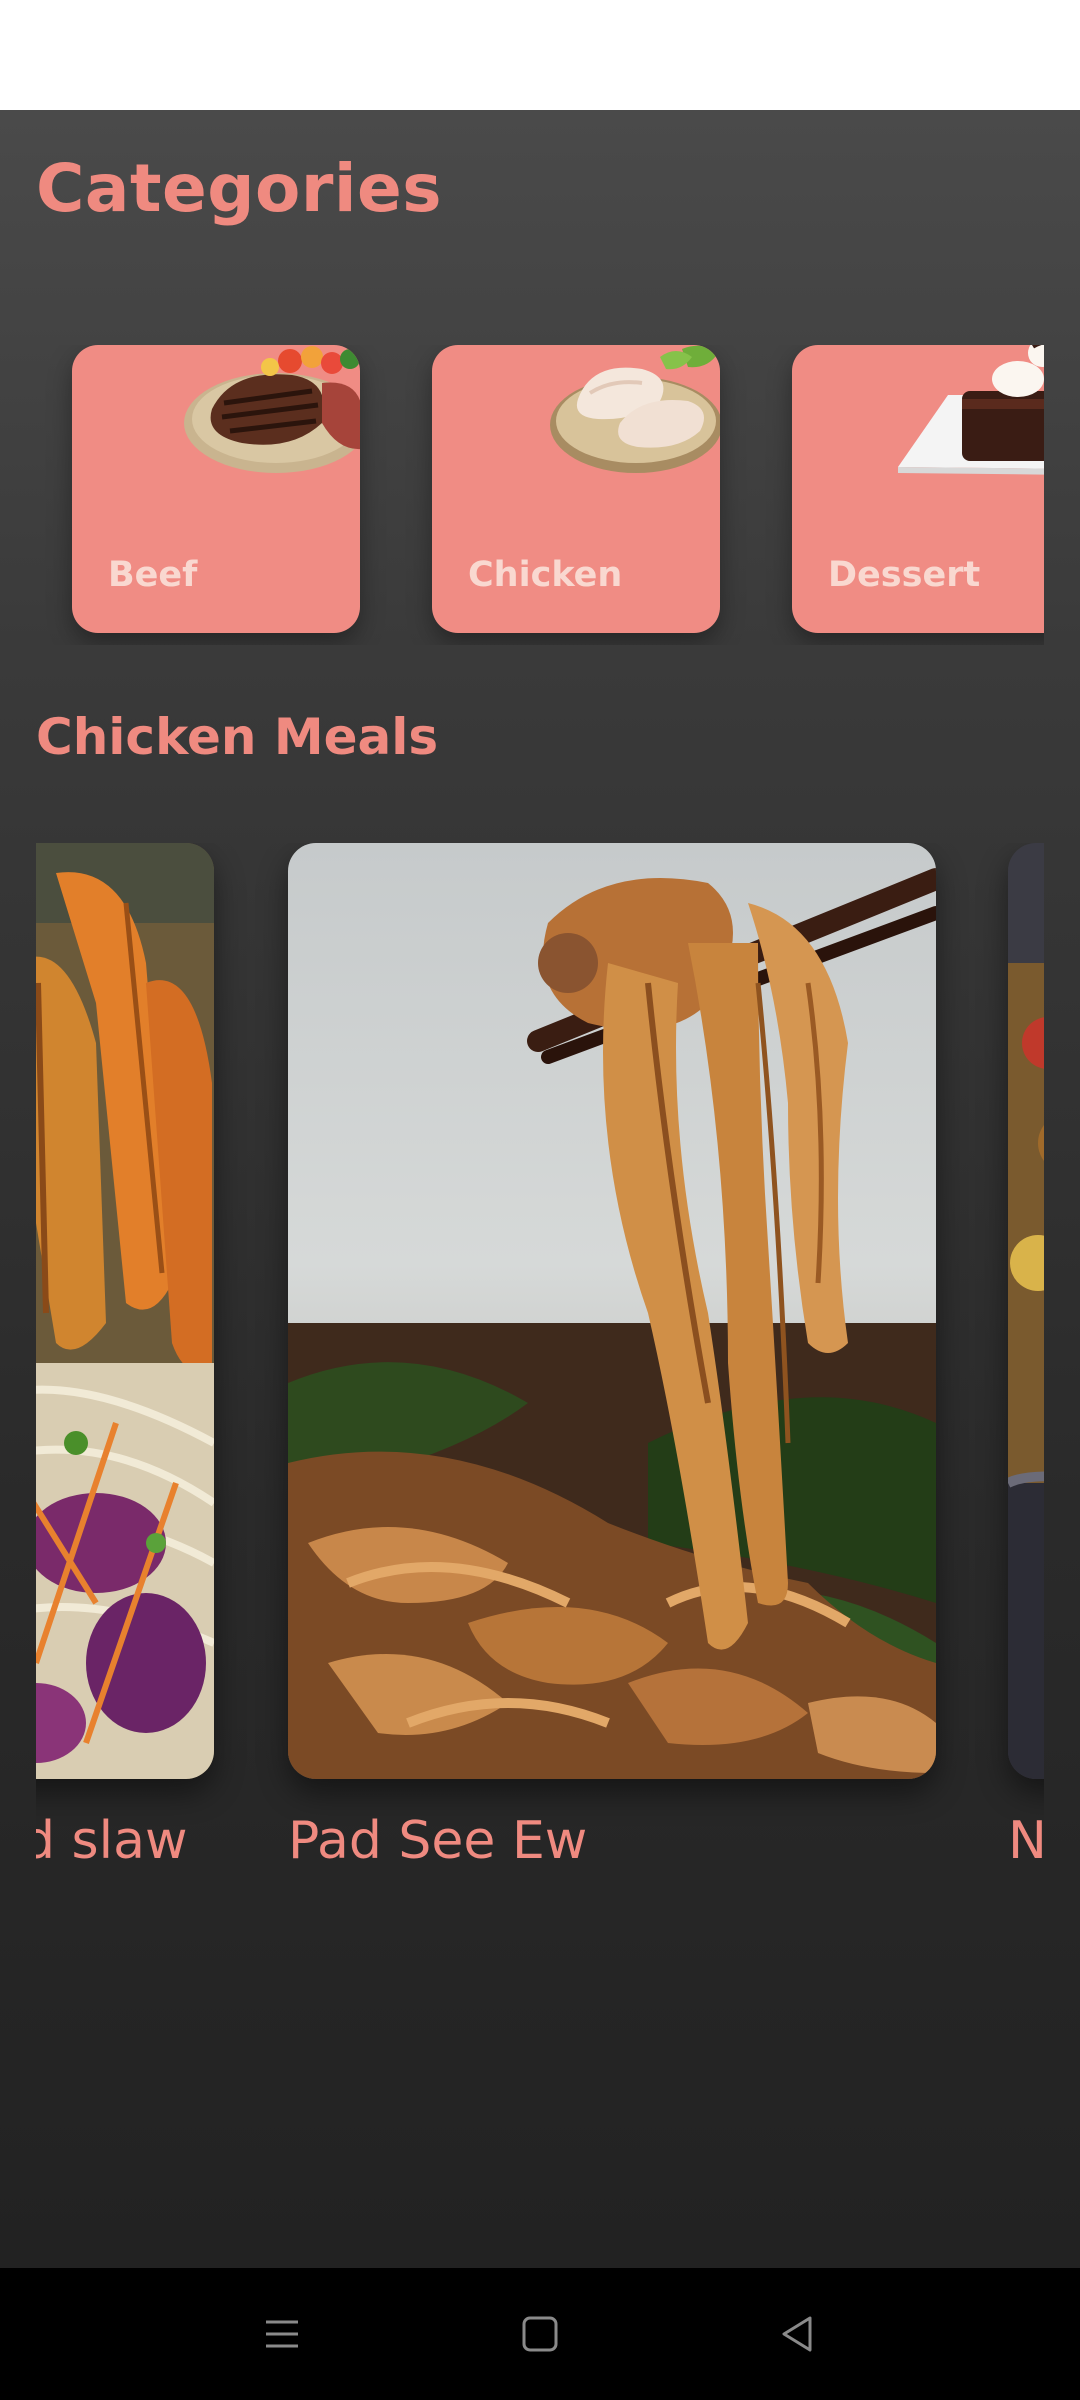  What do you see at coordinates (237, 737) in the screenshot?
I see `meals-title: Chicken Meals` at bounding box center [237, 737].